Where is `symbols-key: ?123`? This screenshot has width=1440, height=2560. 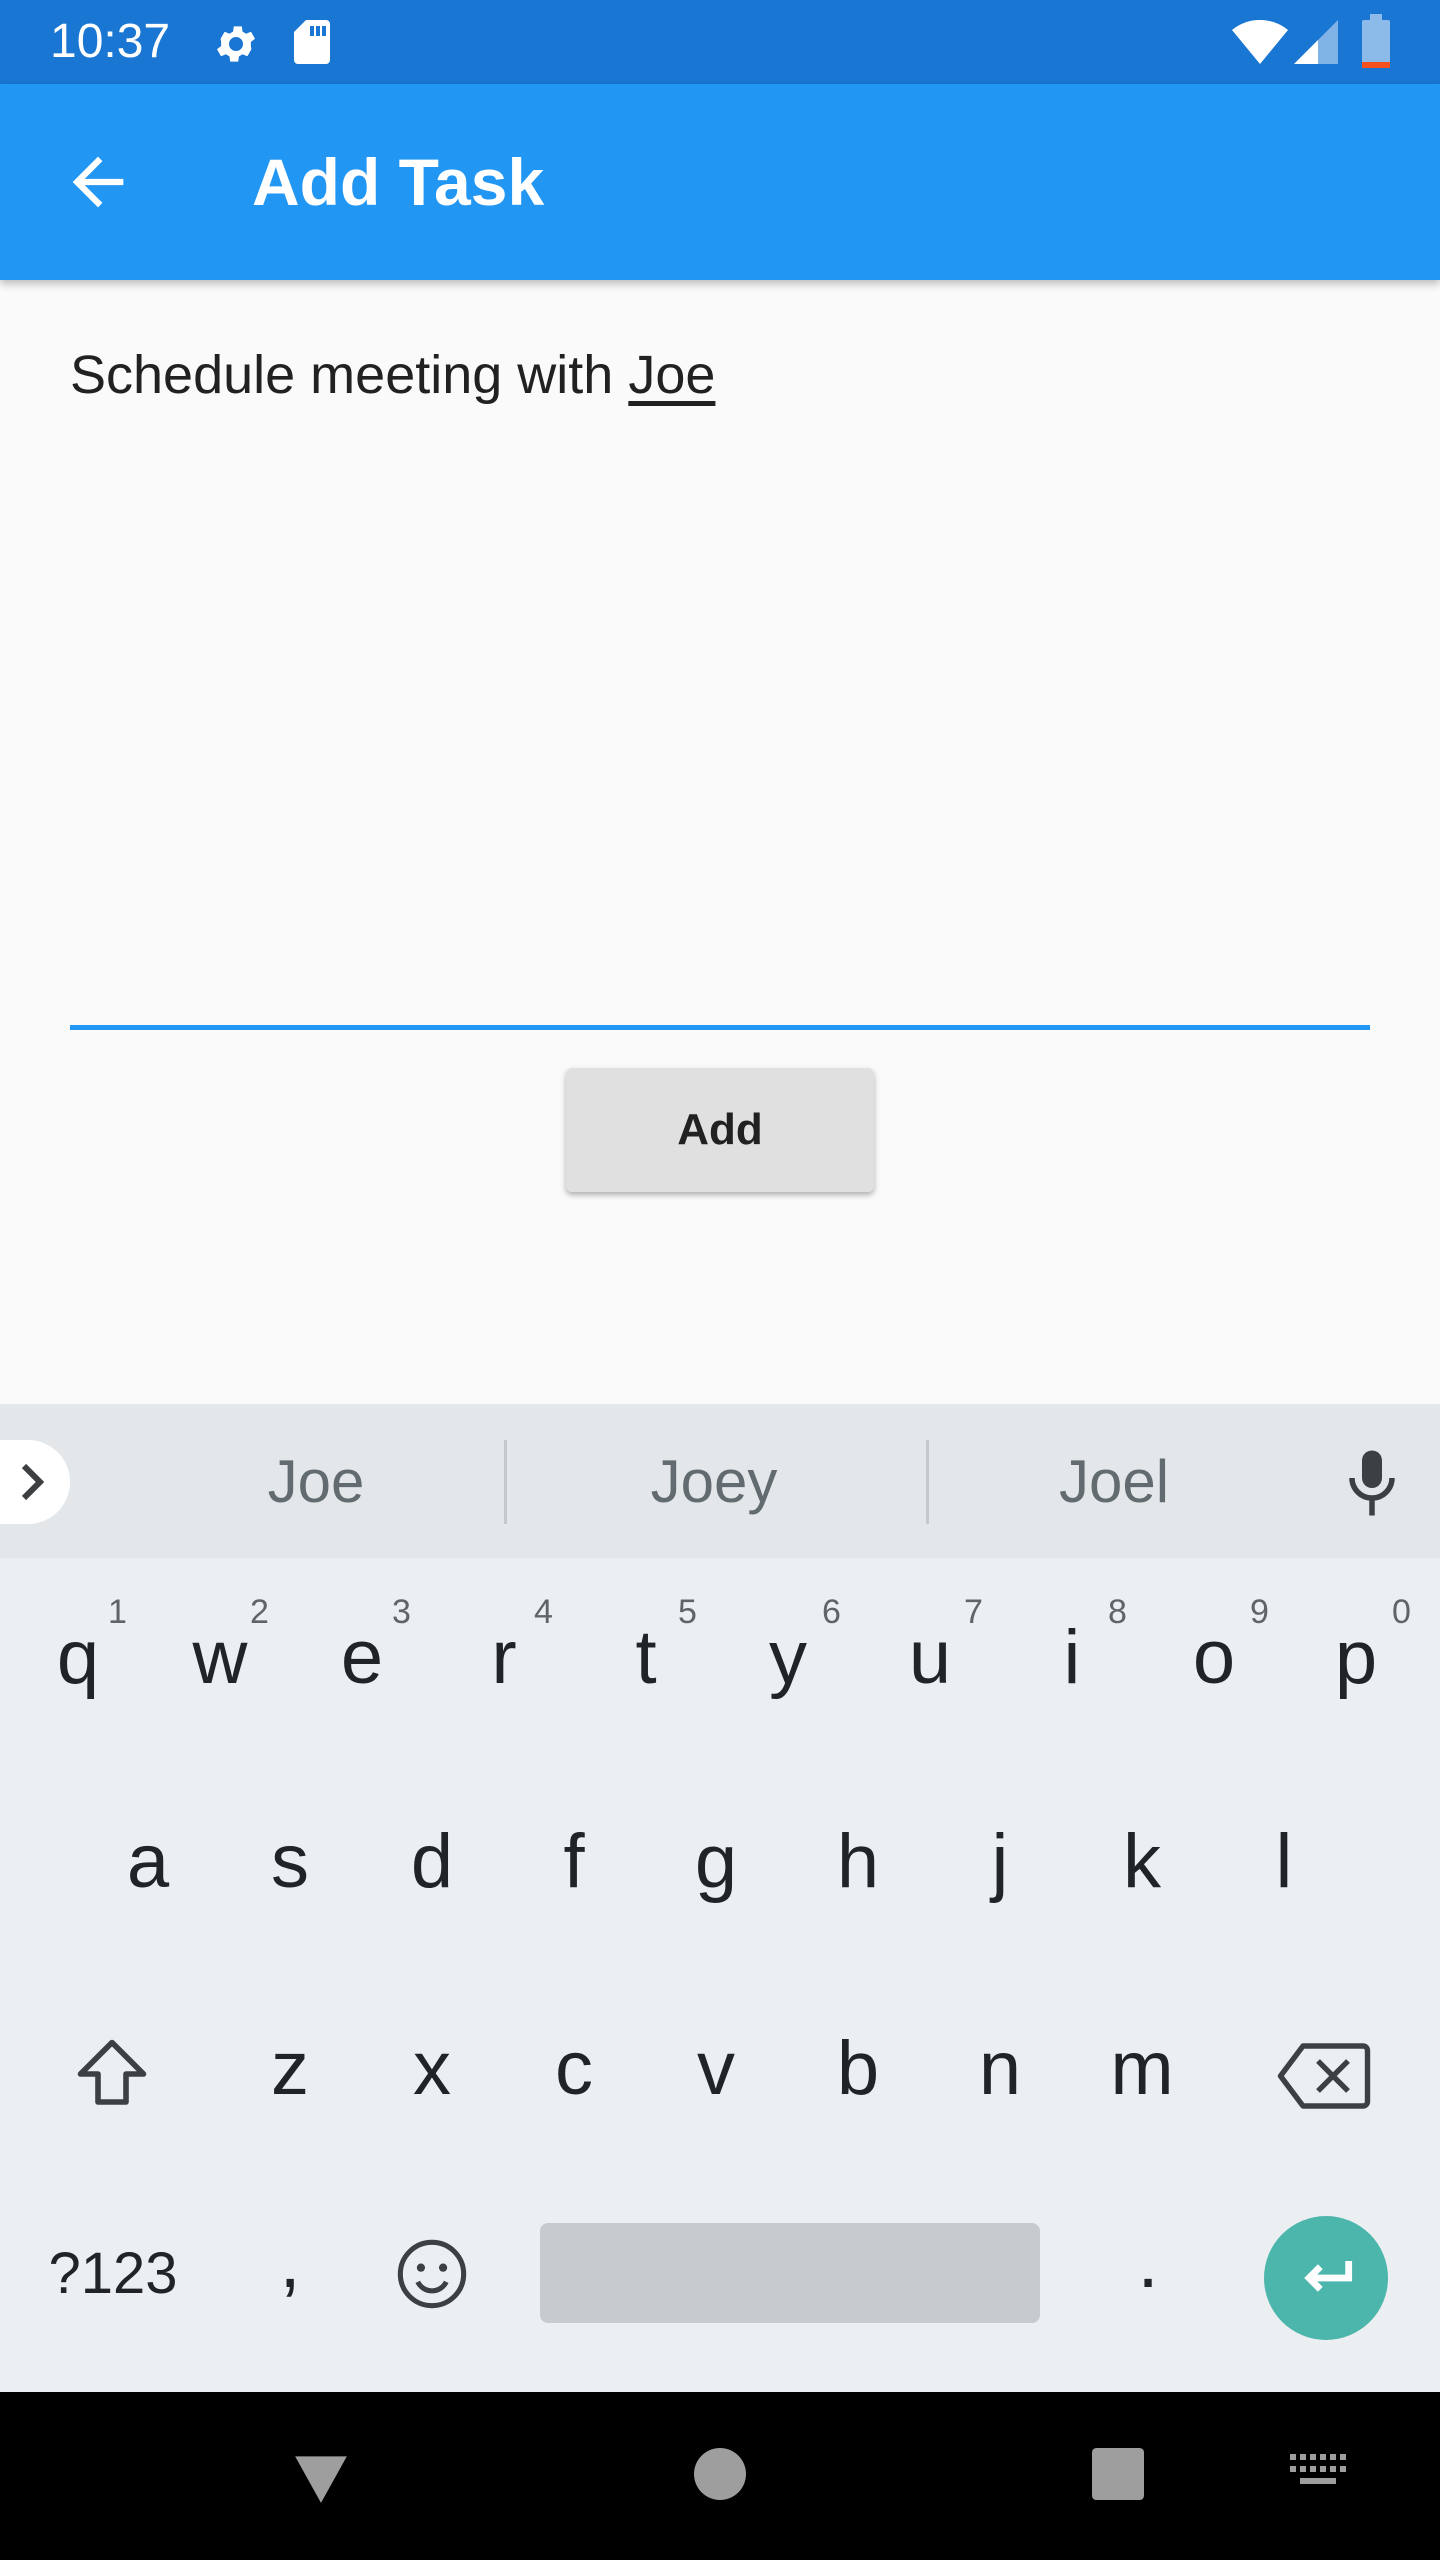 symbols-key: ?123 is located at coordinates (113, 2274).